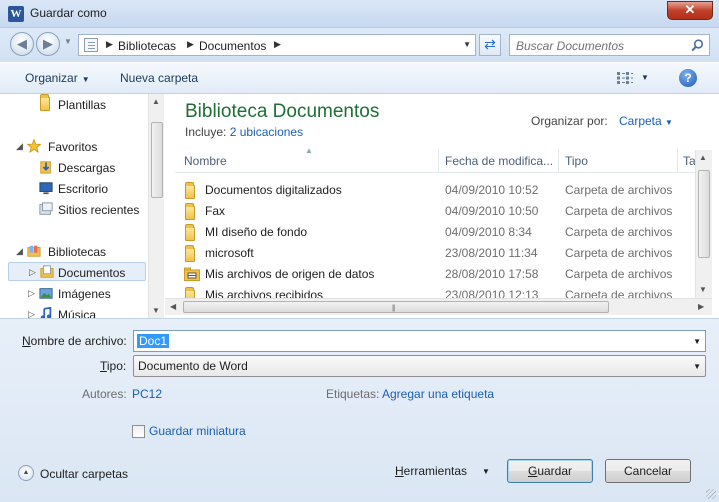  What do you see at coordinates (193, 366) in the screenshot?
I see `file-type-value: Documento de Word` at bounding box center [193, 366].